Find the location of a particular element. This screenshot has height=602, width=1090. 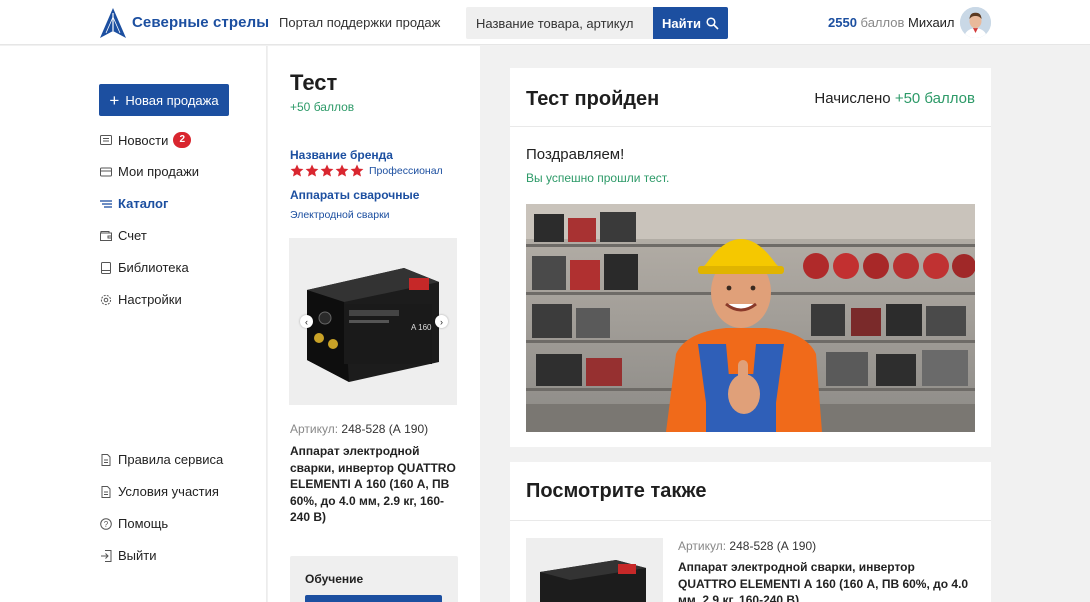

sidebar-item-catalog: Каталог is located at coordinates (134, 203).